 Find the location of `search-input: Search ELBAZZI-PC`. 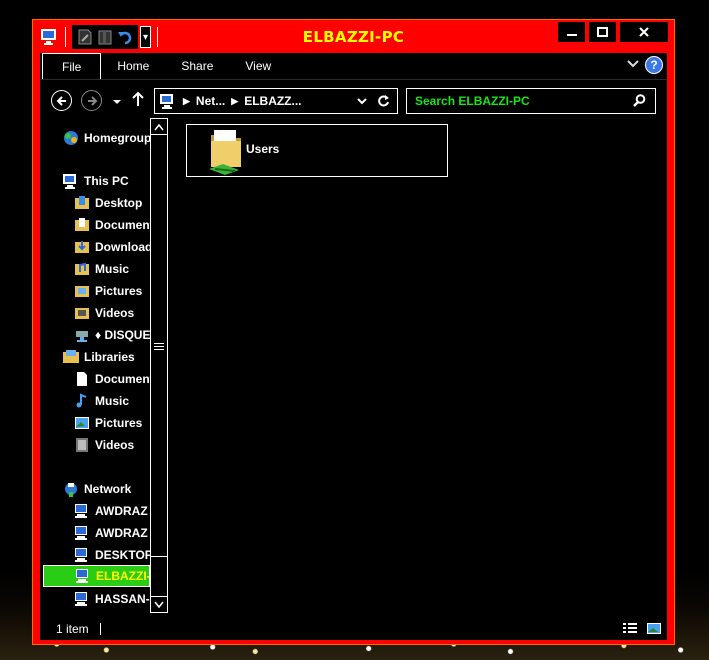

search-input: Search ELBAZZI-PC is located at coordinates (531, 101).